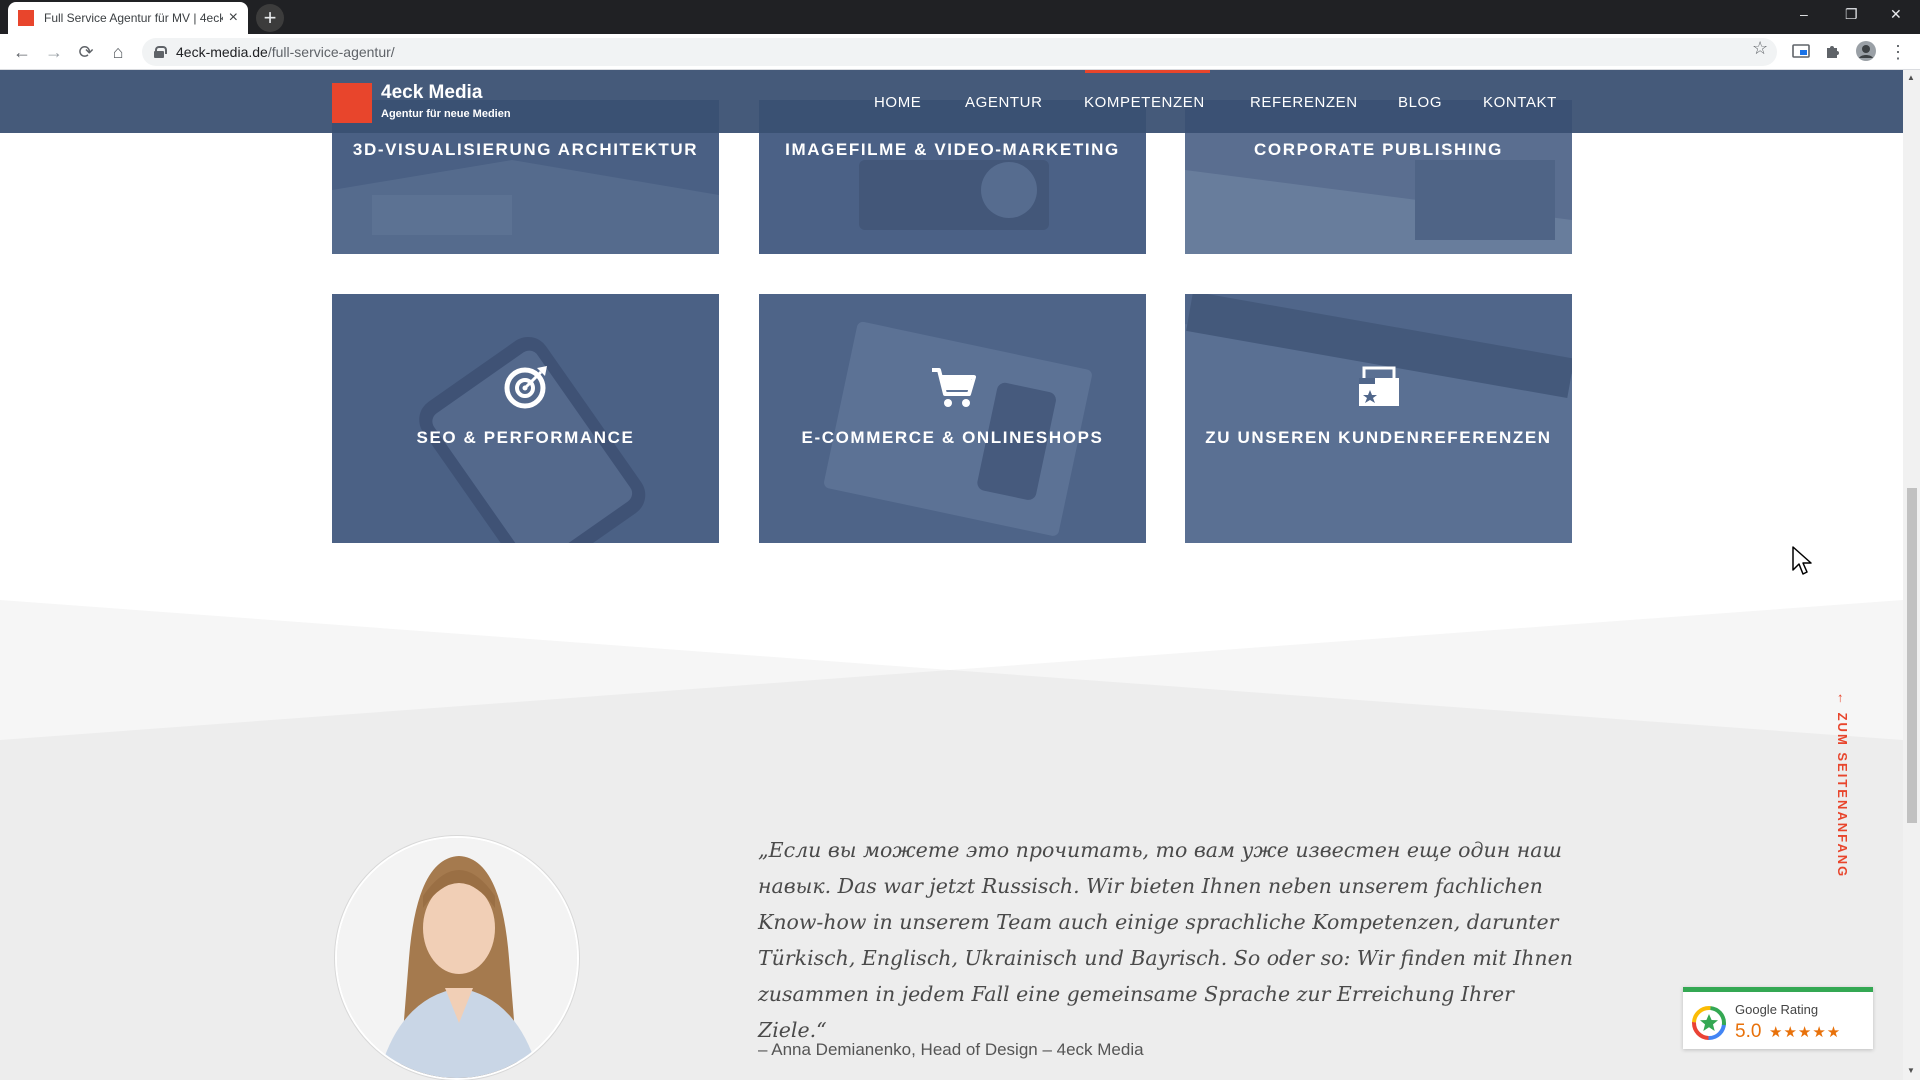  Describe the element at coordinates (1801, 51) in the screenshot. I see `cast-icon` at that location.